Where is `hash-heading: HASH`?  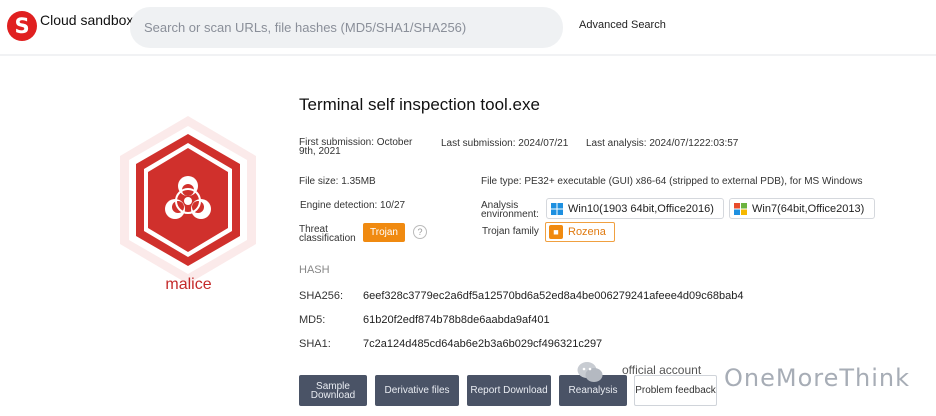 hash-heading: HASH is located at coordinates (314, 270).